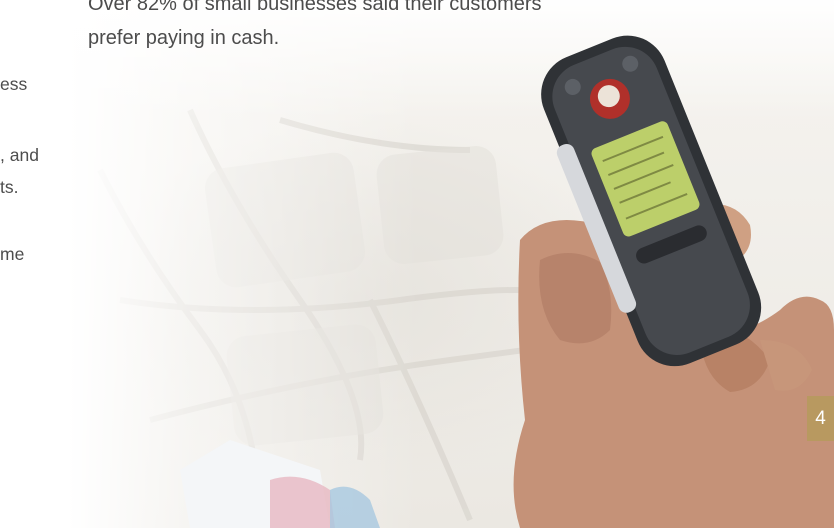 The height and width of the screenshot is (528, 834). What do you see at coordinates (14, 84) in the screenshot?
I see `text-fragment-1: ess` at bounding box center [14, 84].